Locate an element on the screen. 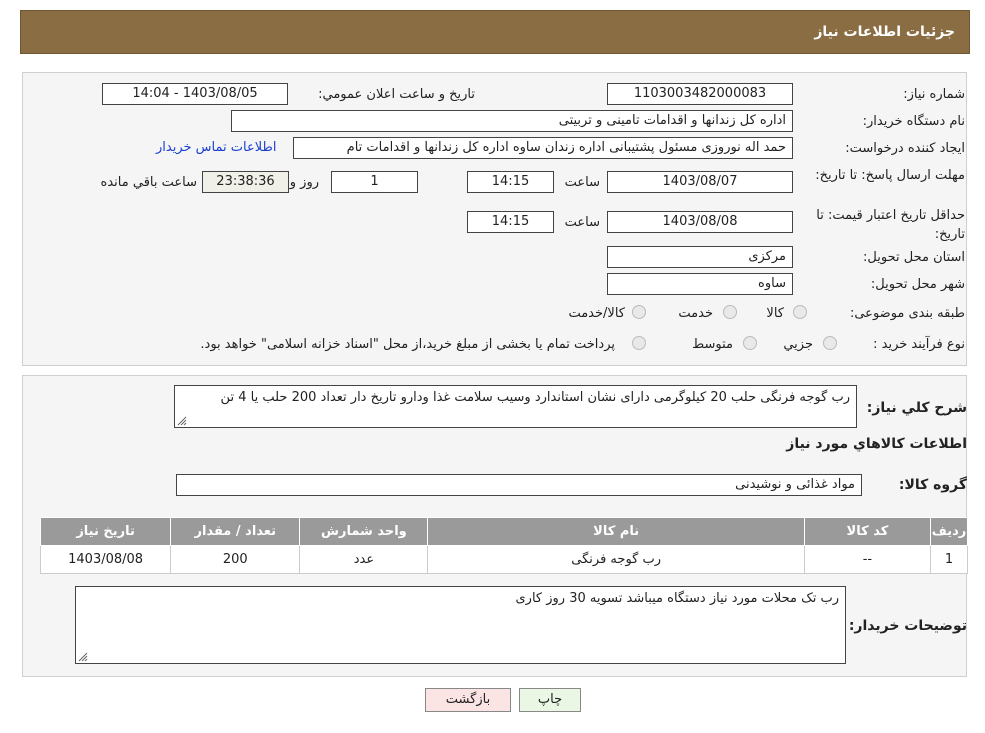 The image size is (985, 733). category-goods-text: کالا is located at coordinates (775, 313).